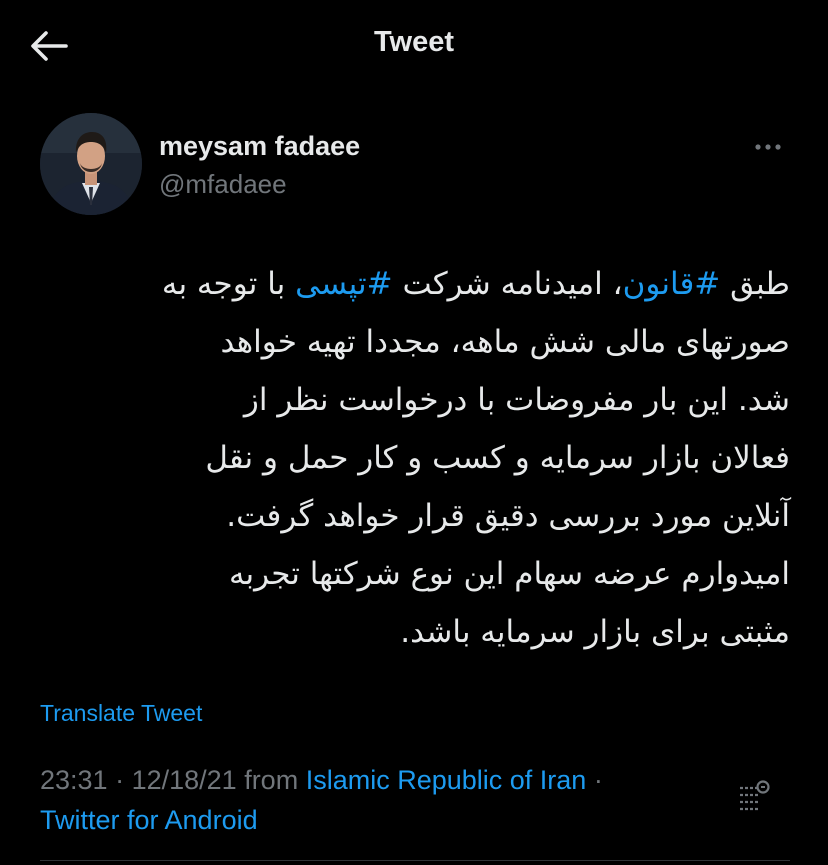  Describe the element at coordinates (755, 795) in the screenshot. I see `tweet-analytics-icon` at that location.